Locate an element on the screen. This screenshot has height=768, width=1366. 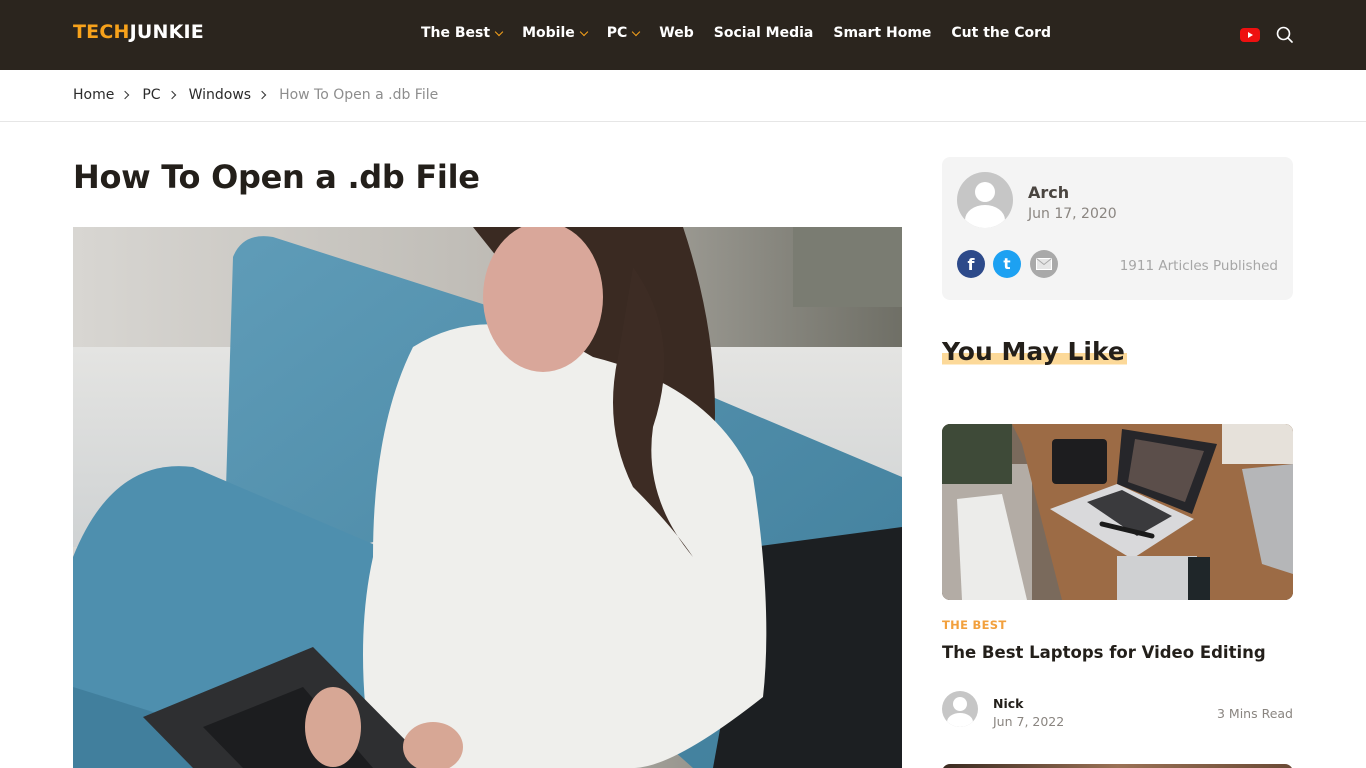
breadcrumb-current: How To Open a .db File is located at coordinates (359, 95).